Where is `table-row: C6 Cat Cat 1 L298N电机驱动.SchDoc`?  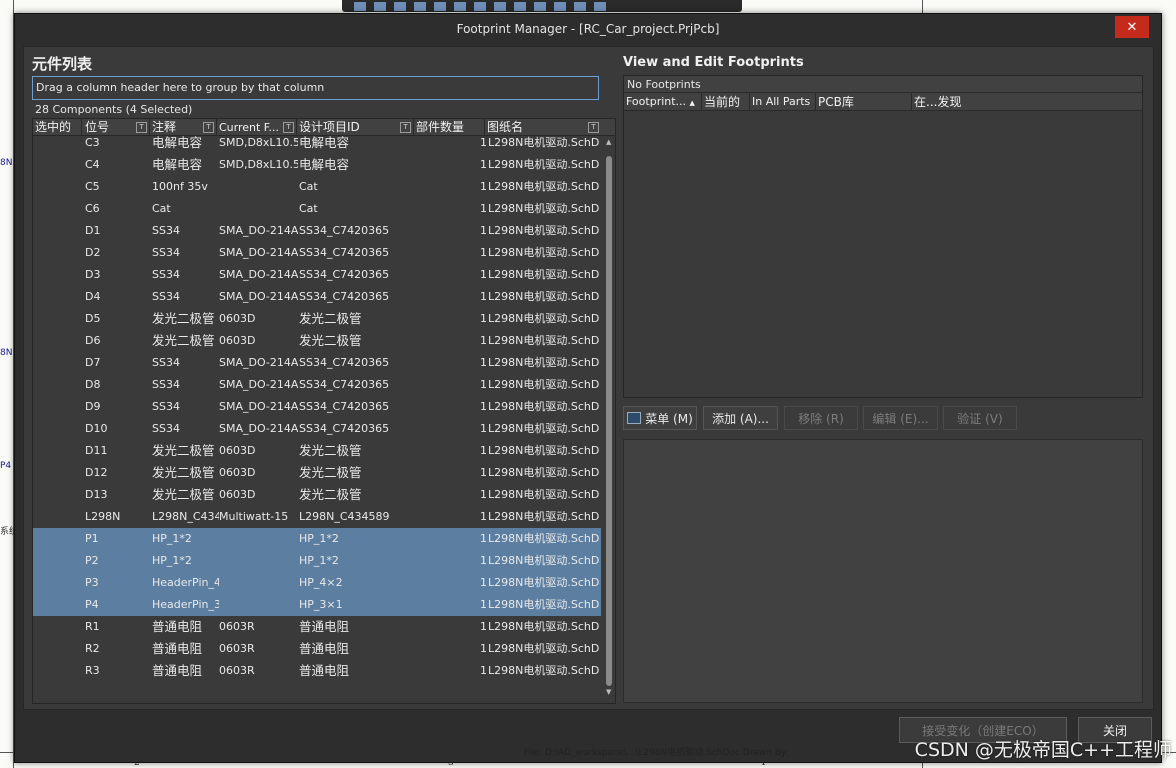 table-row: C6 Cat Cat 1 L298N电机驱动.SchDoc is located at coordinates (317, 209).